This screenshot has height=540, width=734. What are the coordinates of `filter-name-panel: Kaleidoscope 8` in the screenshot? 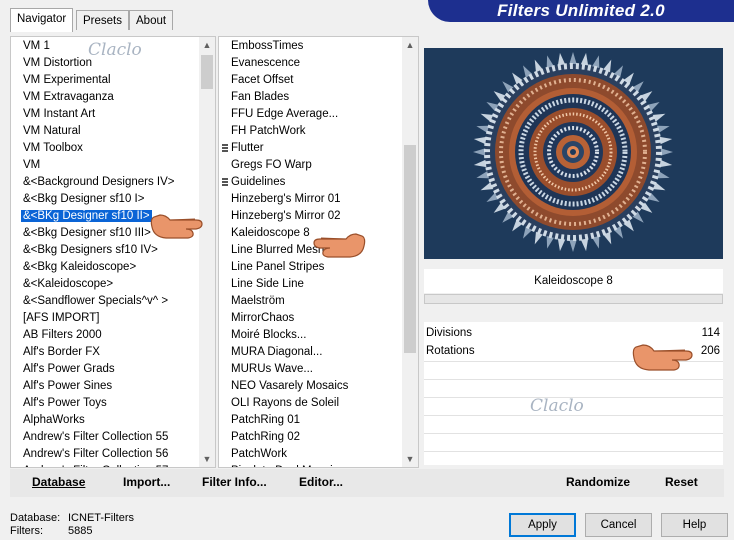 It's located at (573, 281).